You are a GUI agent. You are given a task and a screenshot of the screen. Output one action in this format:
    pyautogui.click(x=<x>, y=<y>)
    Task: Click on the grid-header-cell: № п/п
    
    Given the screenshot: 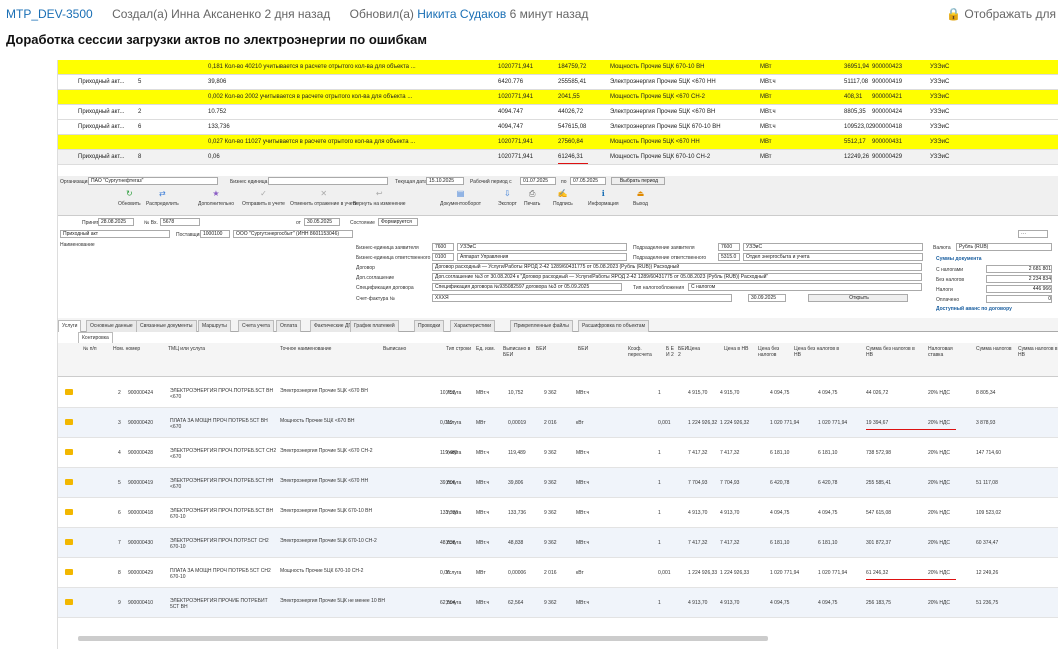 What is the action you would take?
    pyautogui.click(x=95, y=349)
    